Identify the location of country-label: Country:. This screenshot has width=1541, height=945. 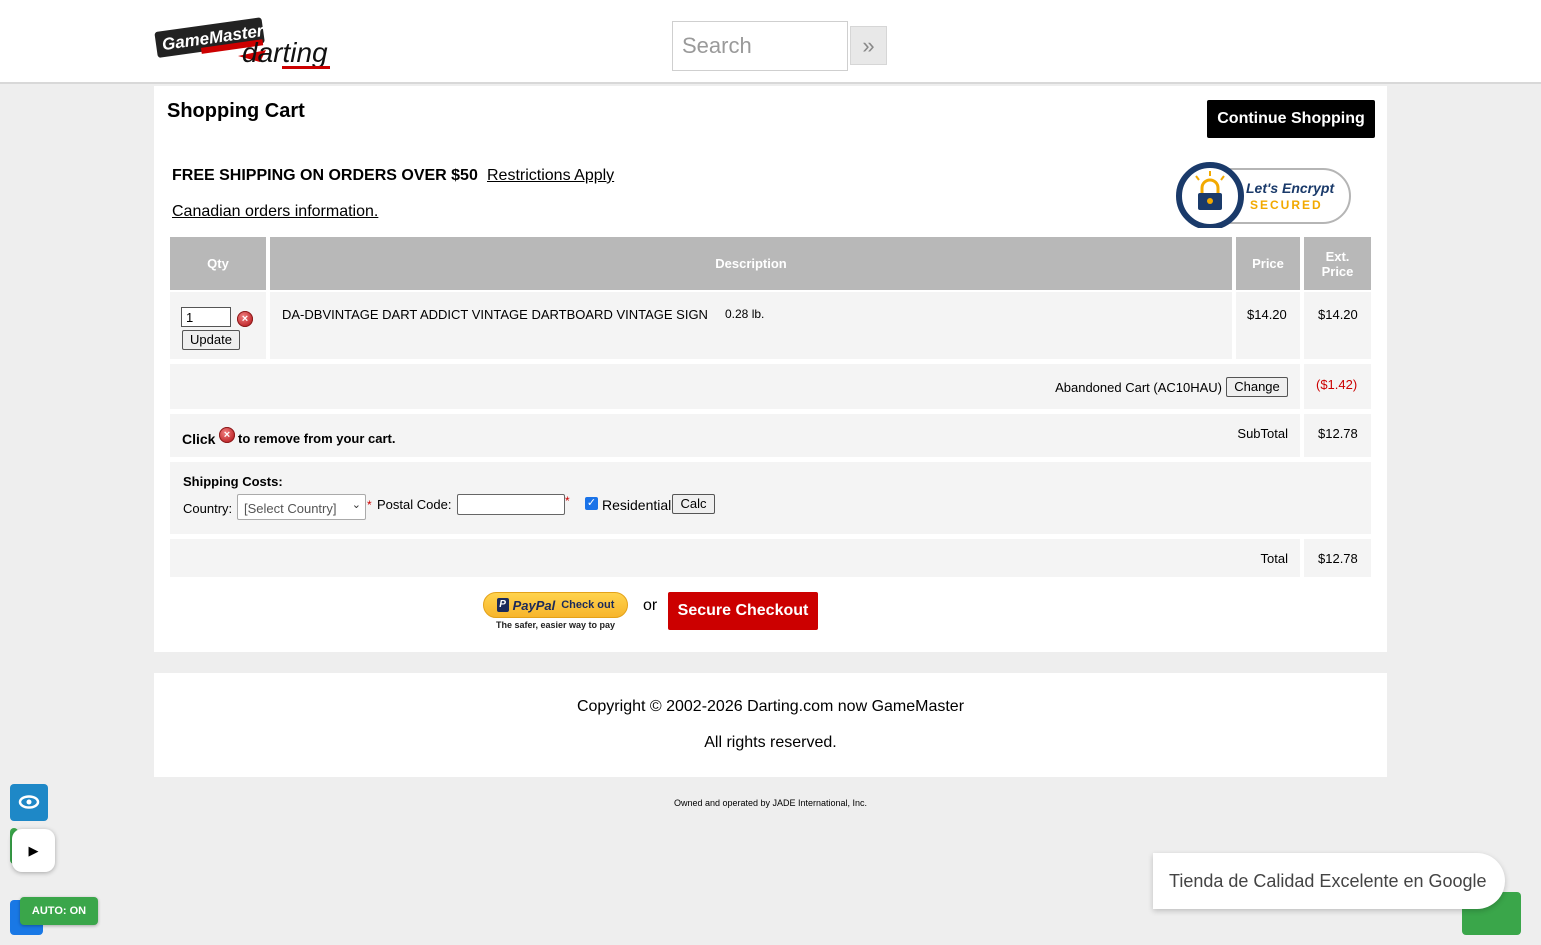
(208, 508).